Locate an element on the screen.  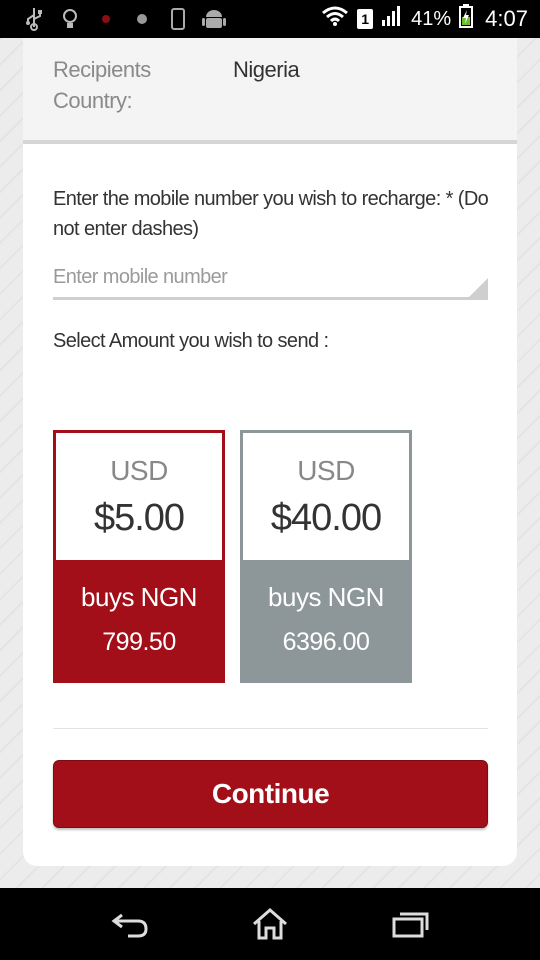
amount-option-bottom: buys NGN 799.50 is located at coordinates (139, 621).